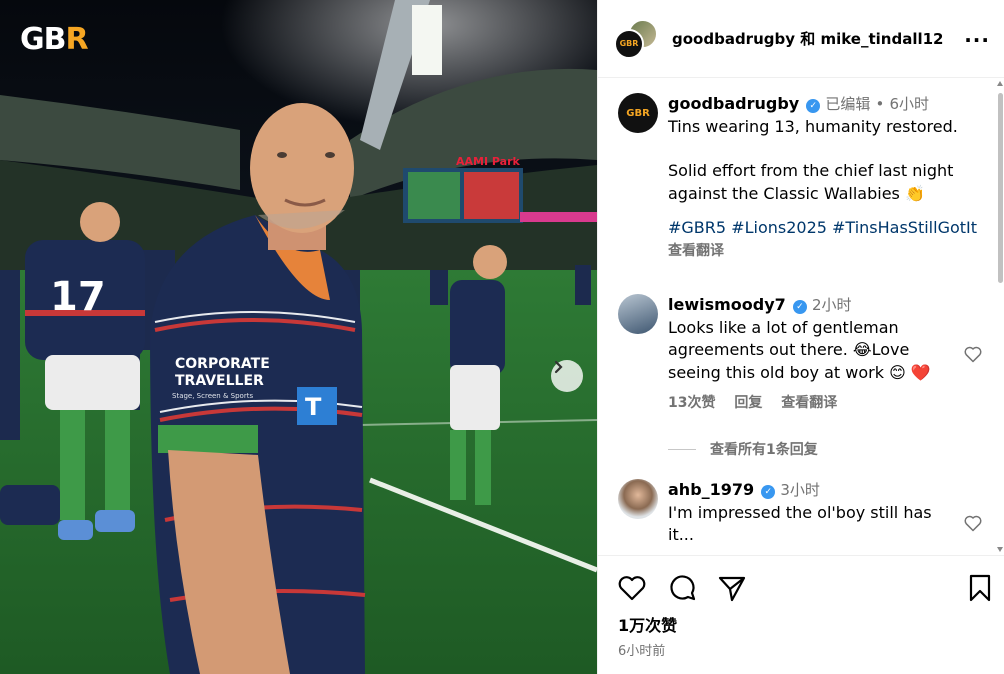 The height and width of the screenshot is (674, 1004). Describe the element at coordinates (811, 170) in the screenshot. I see `caption-line2: Solid effort from the chief last night` at that location.